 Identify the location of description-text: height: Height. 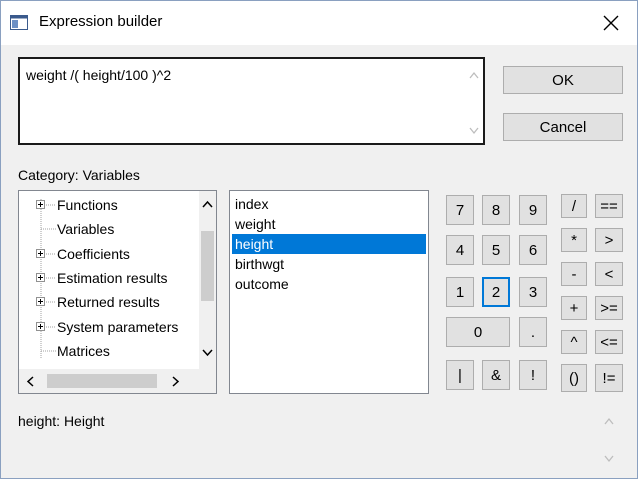
(61, 421).